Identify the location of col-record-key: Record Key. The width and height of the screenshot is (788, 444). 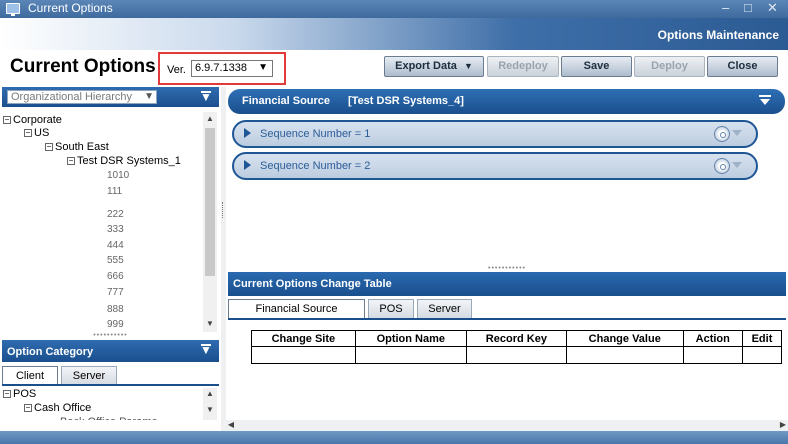
(516, 338).